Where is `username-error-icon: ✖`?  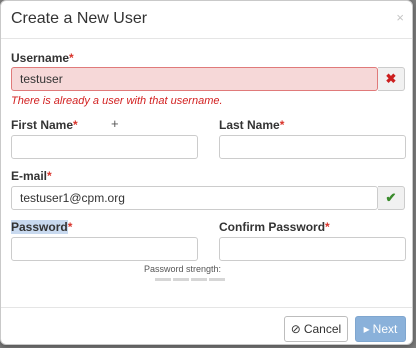
username-error-icon: ✖ is located at coordinates (391, 79).